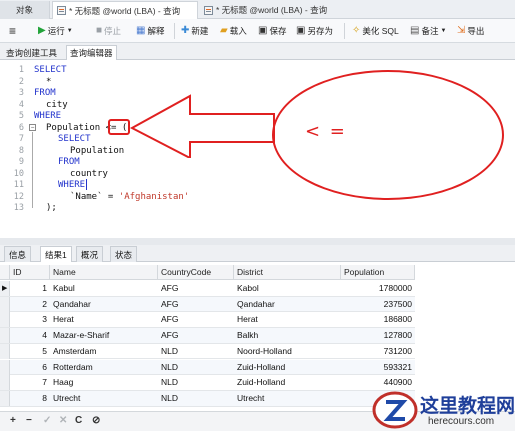  What do you see at coordinates (94, 196) in the screenshot?
I see `code-token: `Name` =` at bounding box center [94, 196].